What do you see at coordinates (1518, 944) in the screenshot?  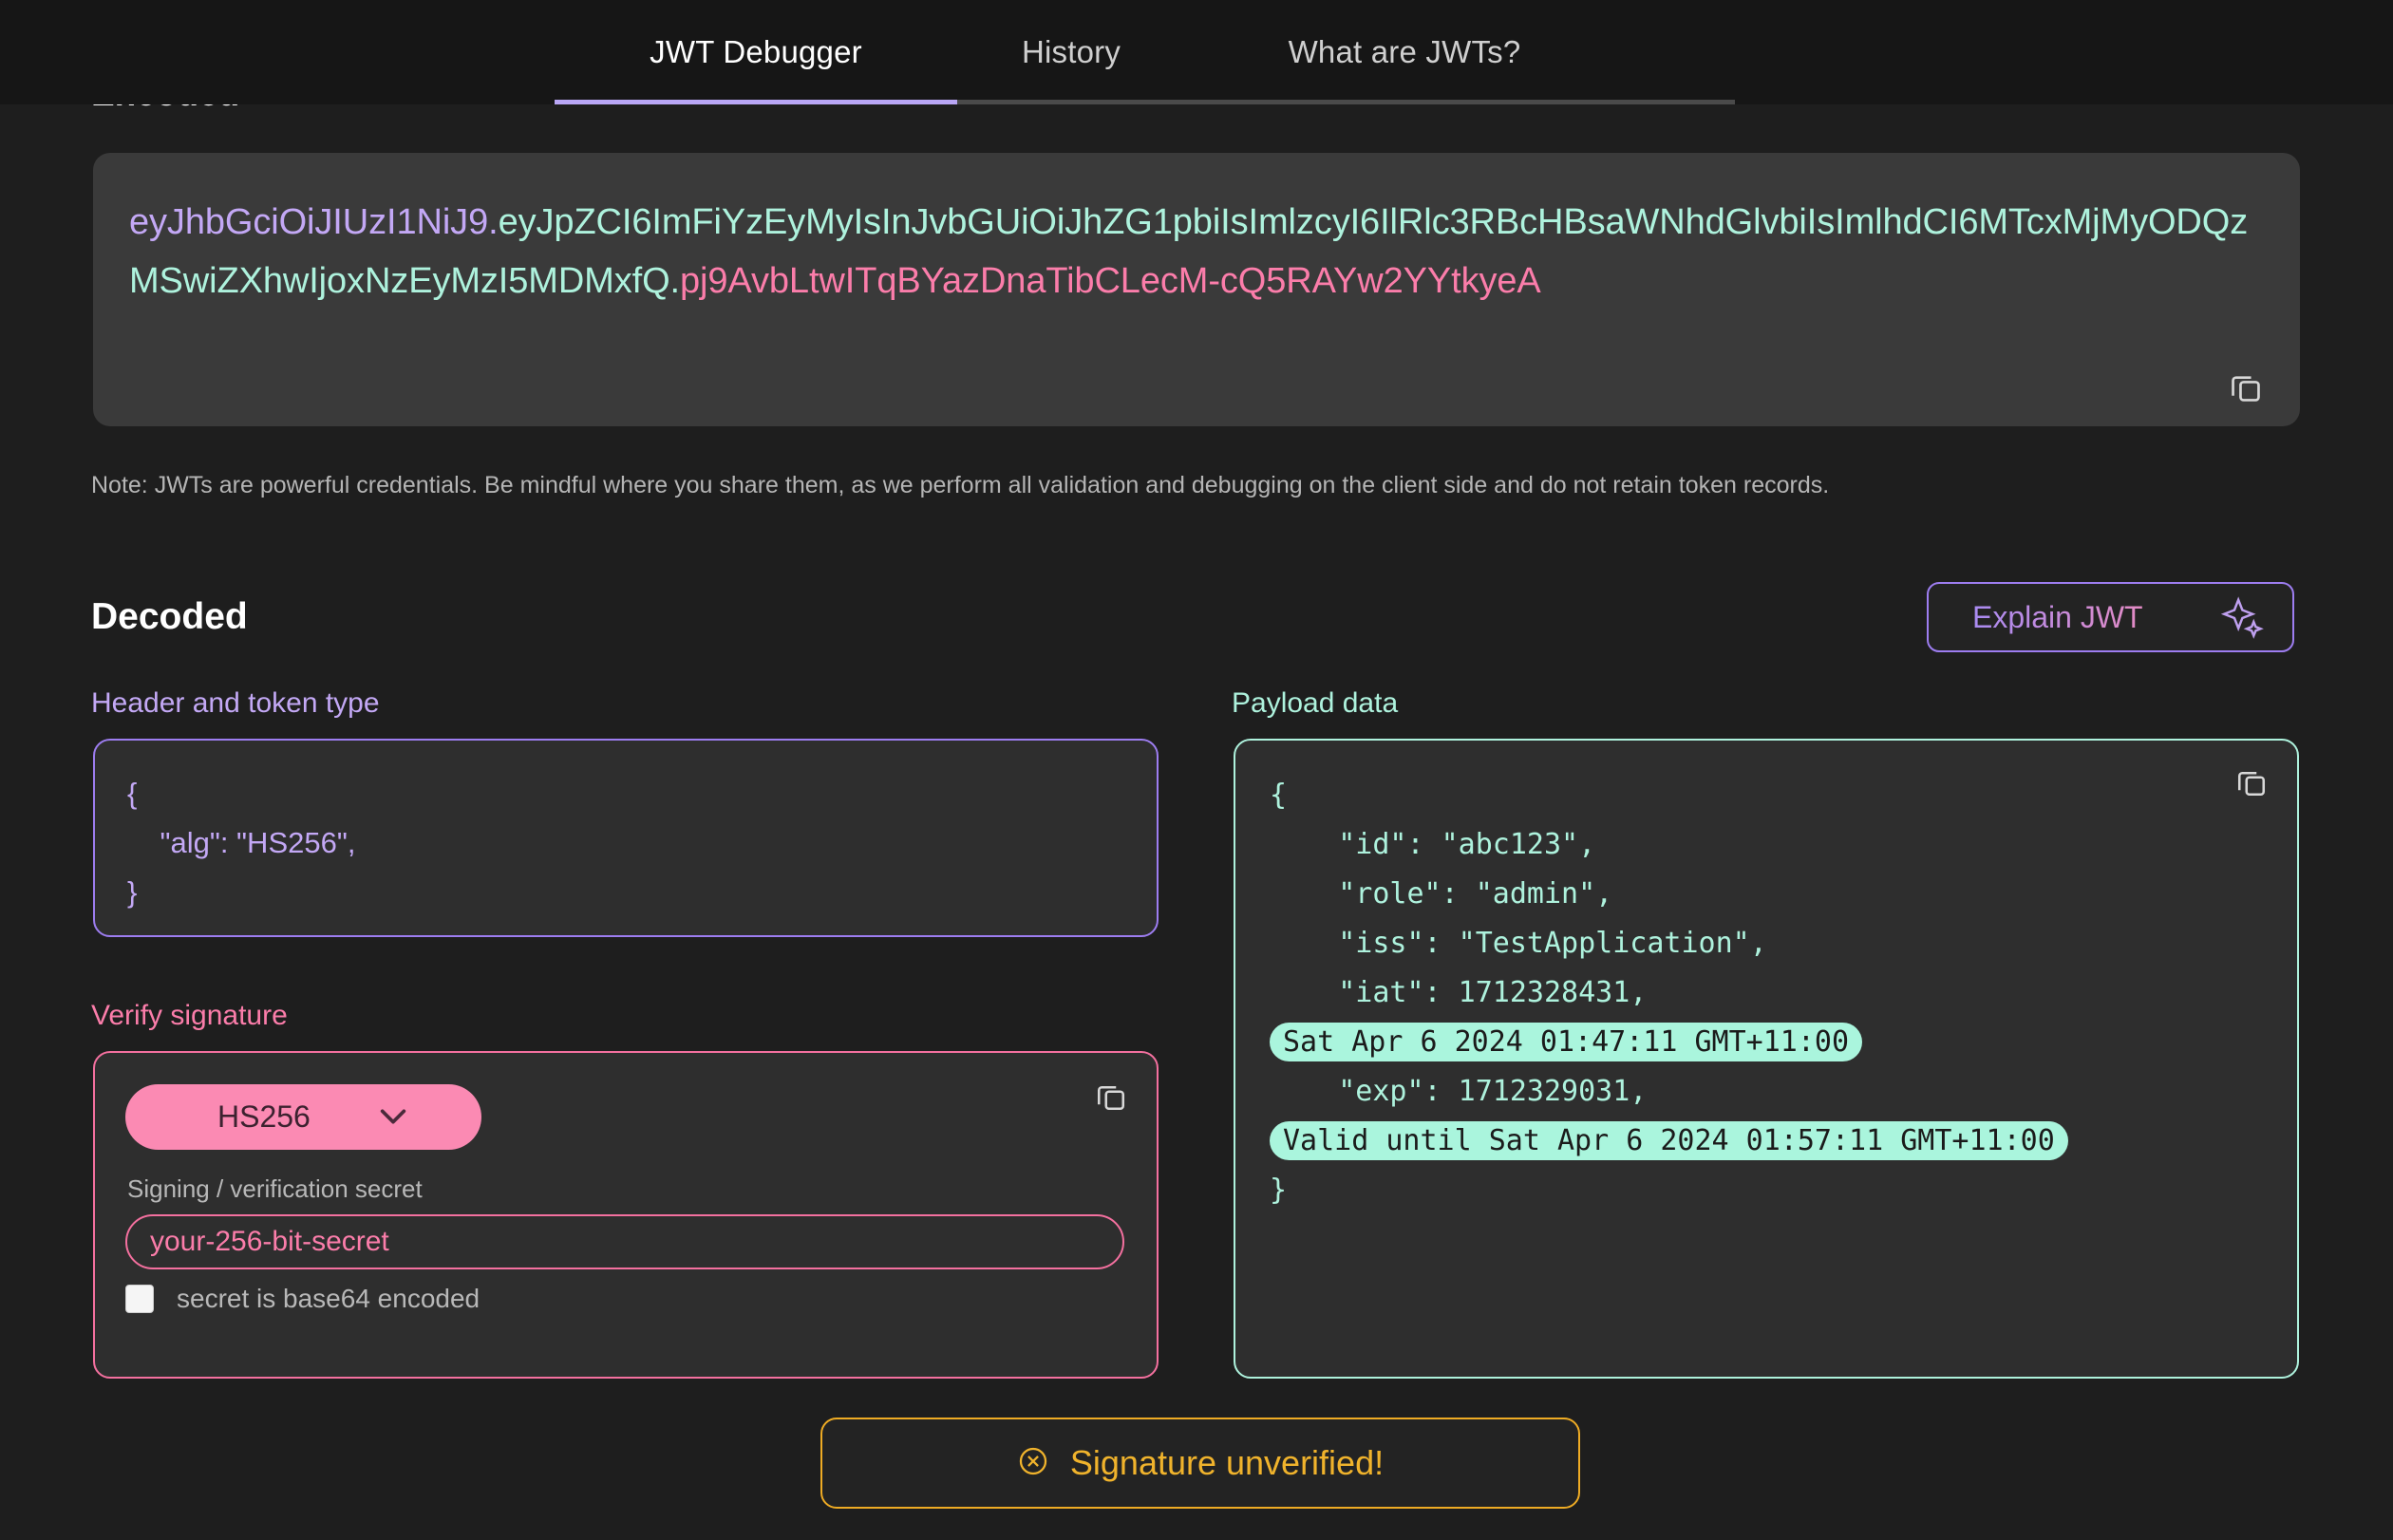 I see `payload-line: "iss": "TestApplication",` at bounding box center [1518, 944].